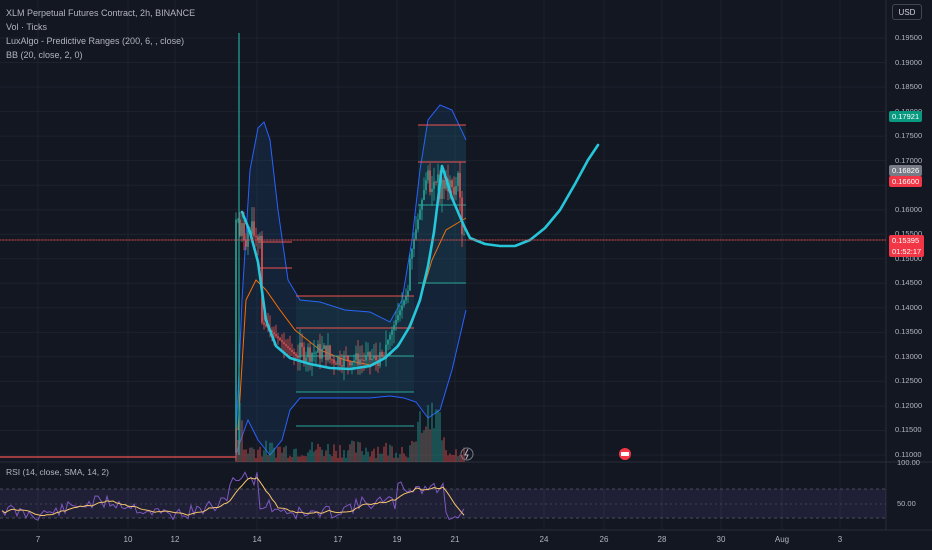 This screenshot has height=550, width=932. What do you see at coordinates (100, 55) in the screenshot?
I see `bollinger-bands-label: BB (20, close, 2, 0)` at bounding box center [100, 55].